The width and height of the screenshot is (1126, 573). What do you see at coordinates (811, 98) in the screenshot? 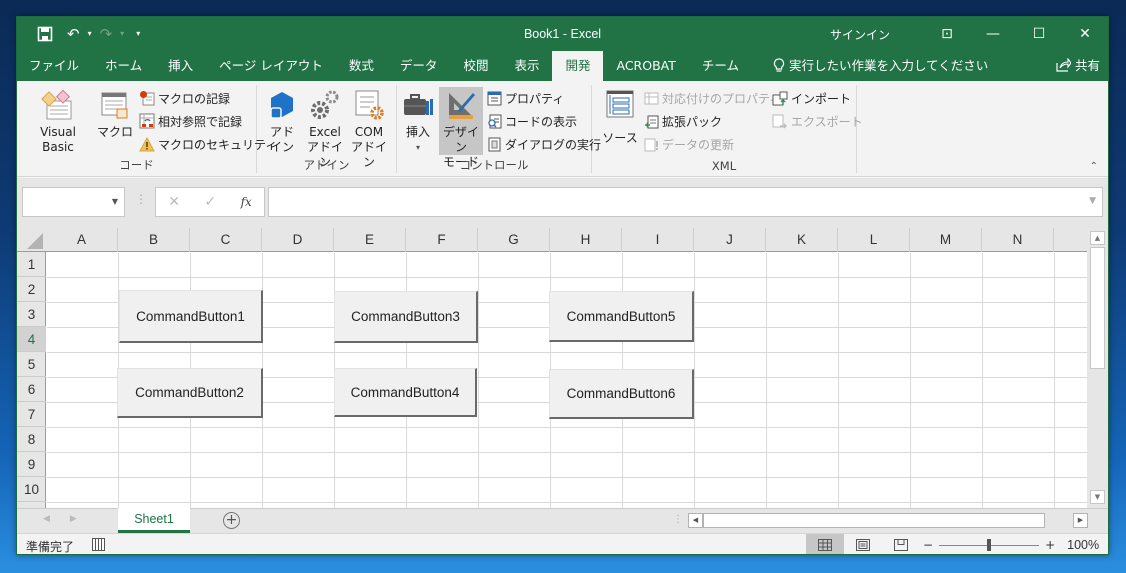
I see `import-button: インポート` at bounding box center [811, 98].